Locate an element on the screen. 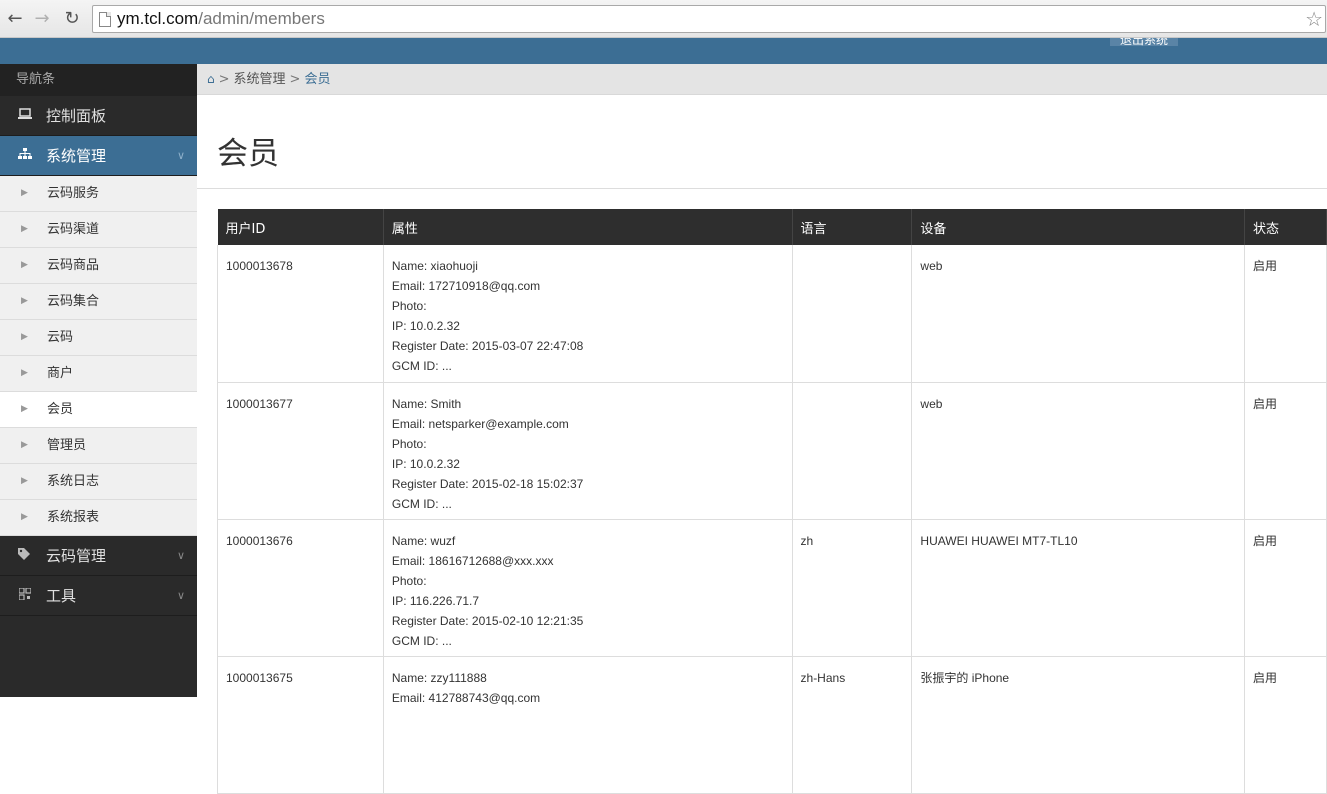 The image size is (1327, 794). attr-line: Name: Smith is located at coordinates (426, 403).